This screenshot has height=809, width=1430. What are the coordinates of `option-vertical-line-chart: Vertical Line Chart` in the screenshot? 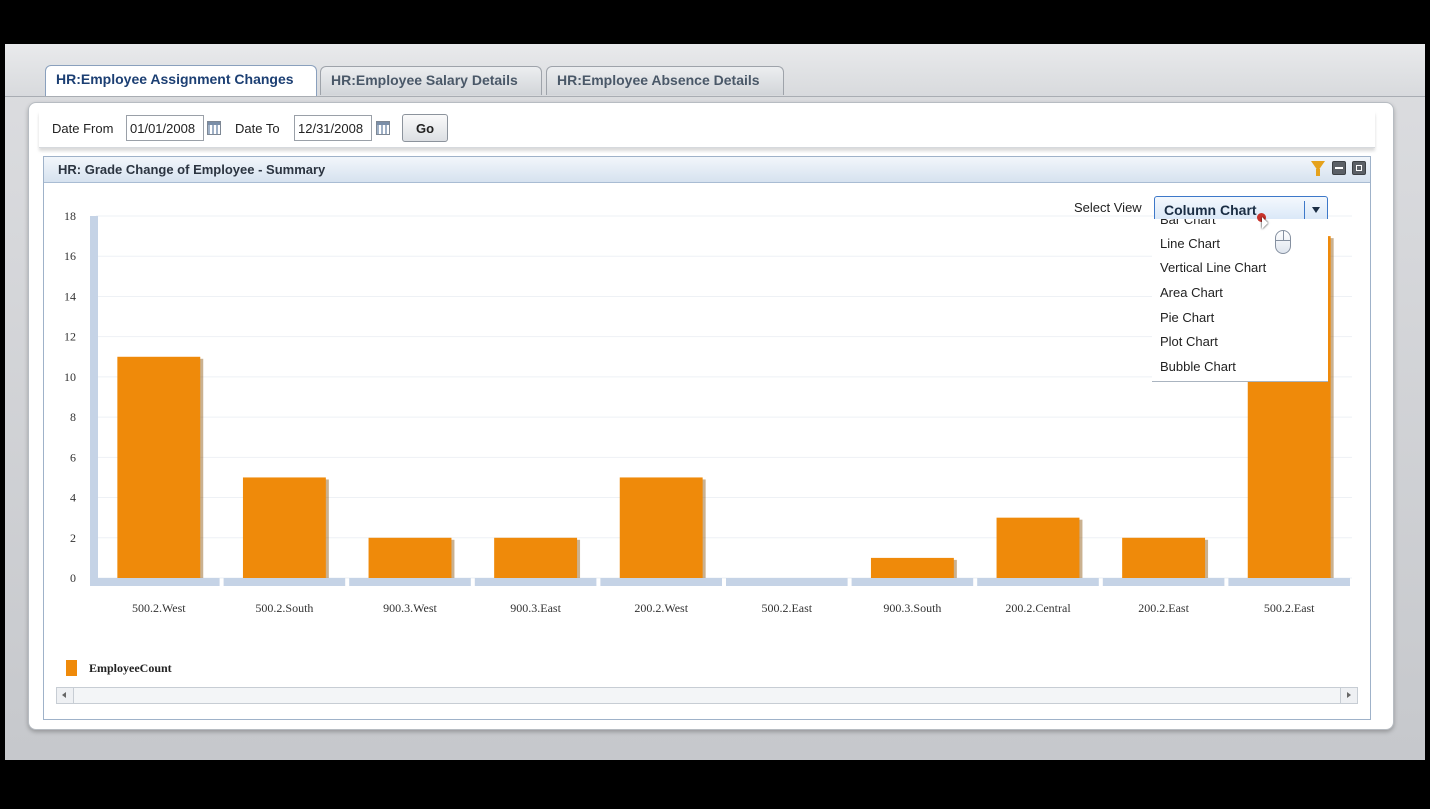 It's located at (1213, 267).